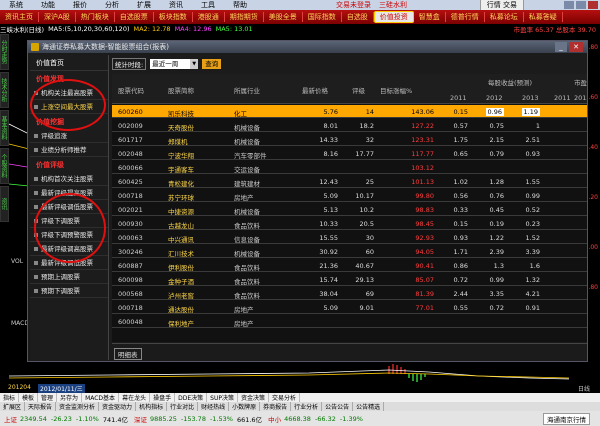 This screenshot has width=600, height=426. I want to click on detail-button: 明细表, so click(128, 354).